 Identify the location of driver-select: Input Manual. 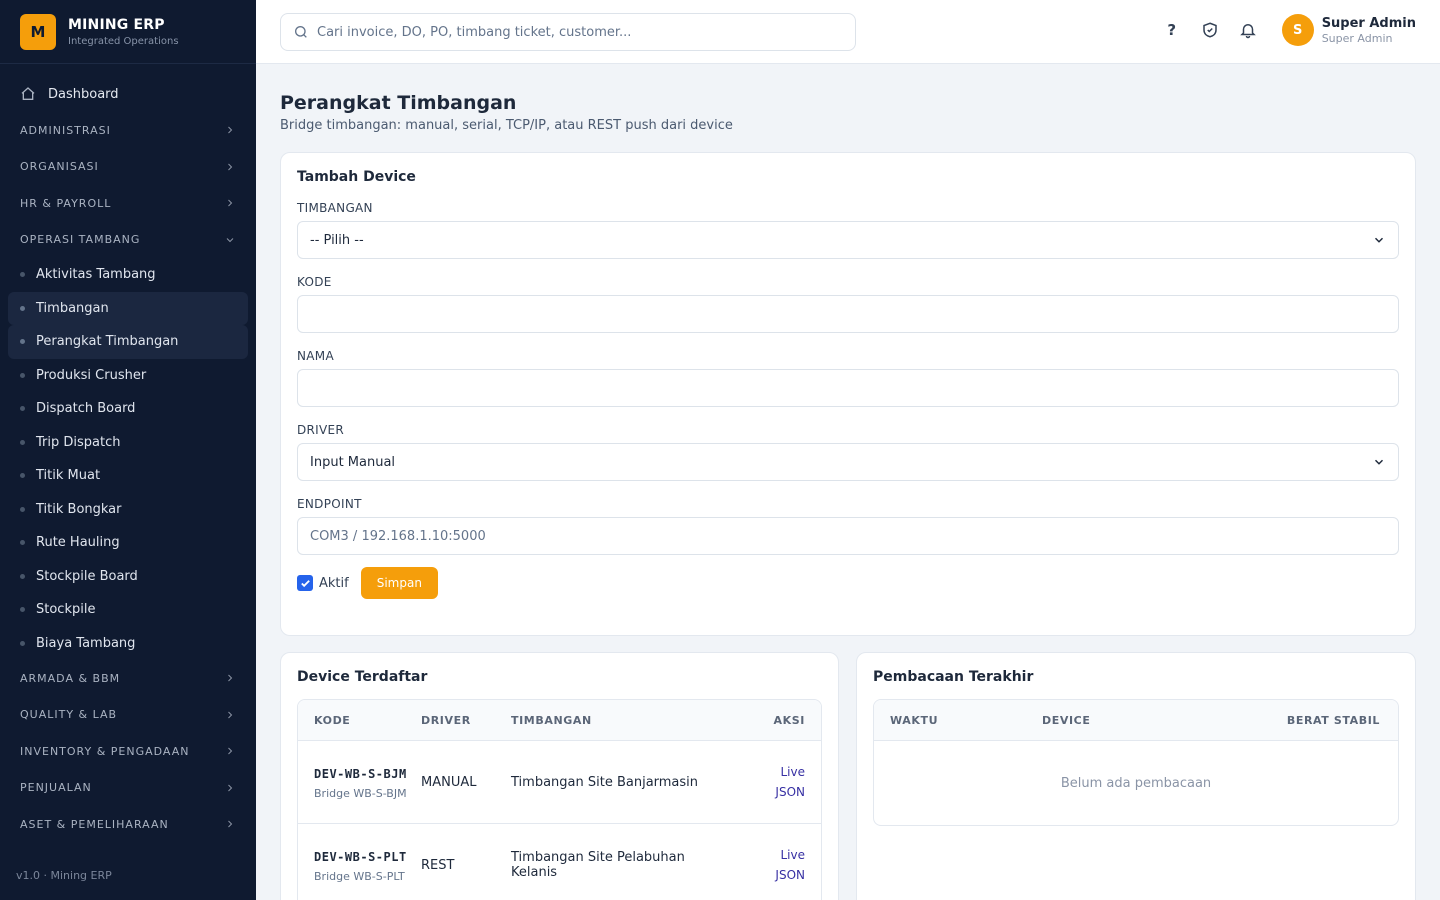
(848, 462).